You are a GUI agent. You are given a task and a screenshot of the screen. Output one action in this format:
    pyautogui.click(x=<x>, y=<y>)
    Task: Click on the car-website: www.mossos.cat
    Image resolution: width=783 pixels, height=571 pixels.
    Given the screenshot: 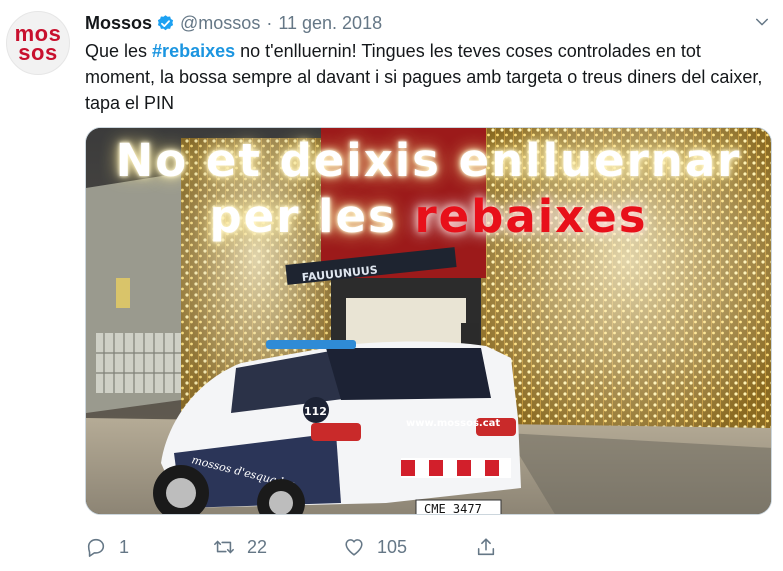 What is the action you would take?
    pyautogui.click(x=453, y=423)
    